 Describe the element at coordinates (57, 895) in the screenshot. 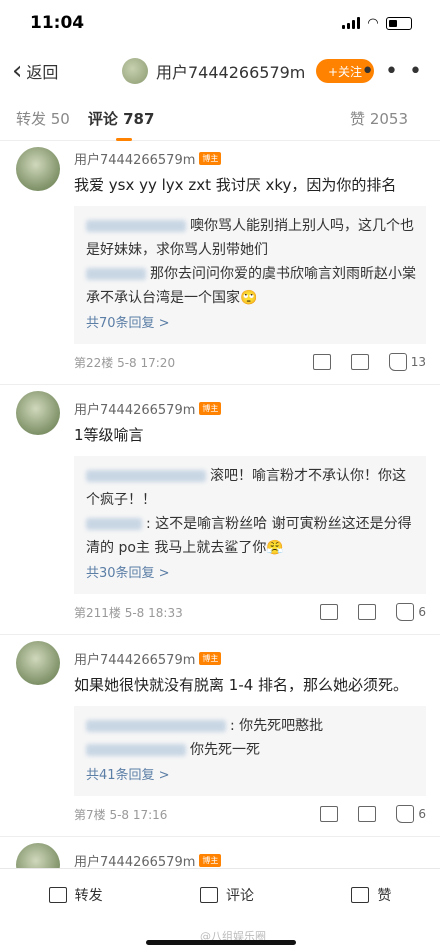

I see `repost-icon` at that location.